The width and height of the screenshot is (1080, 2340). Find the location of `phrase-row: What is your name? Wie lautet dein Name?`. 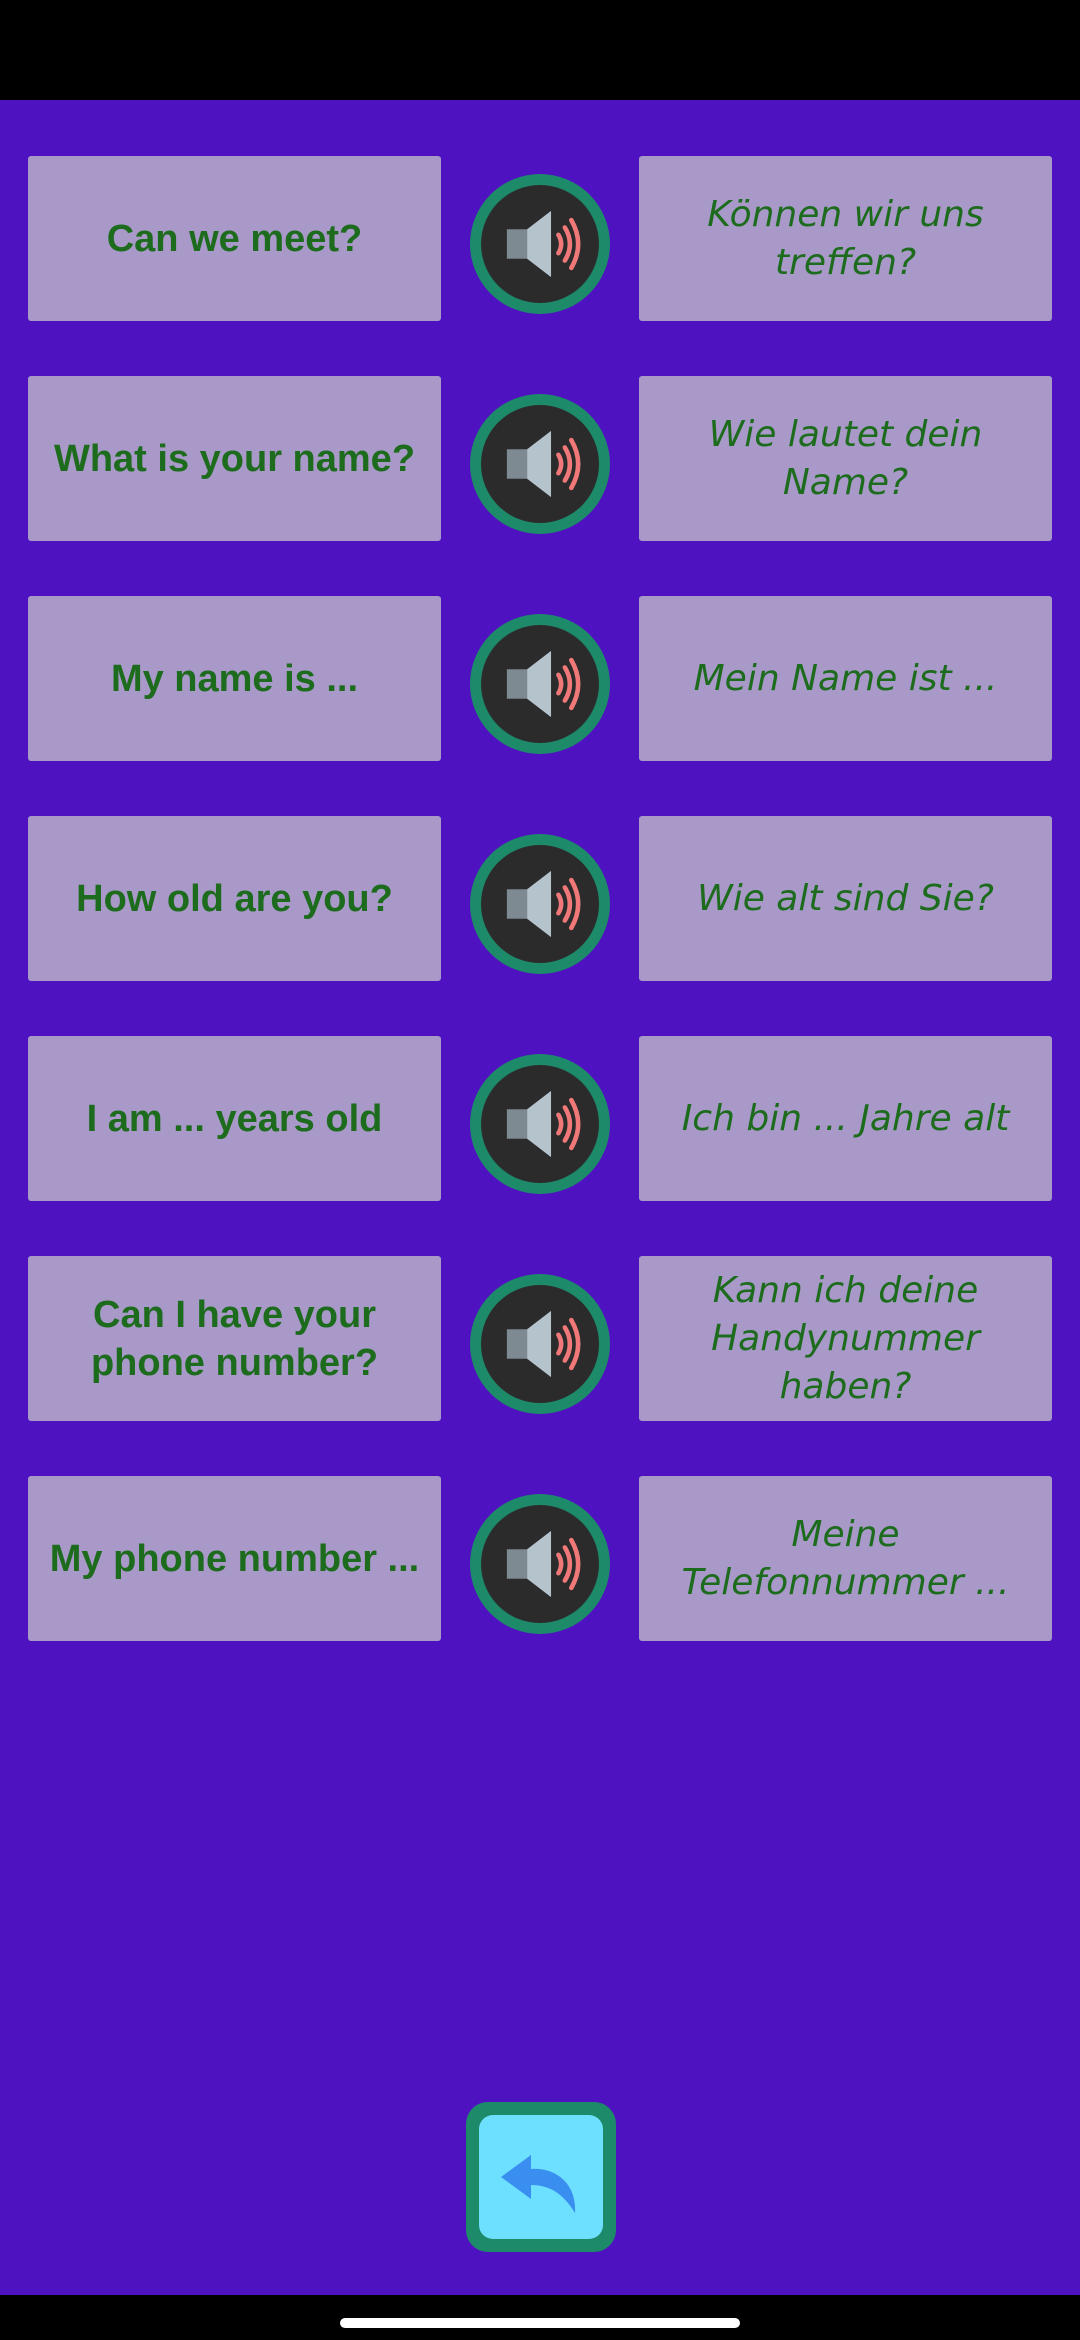

phrase-row: What is your name? Wie lautet dein Name? is located at coordinates (540, 458).